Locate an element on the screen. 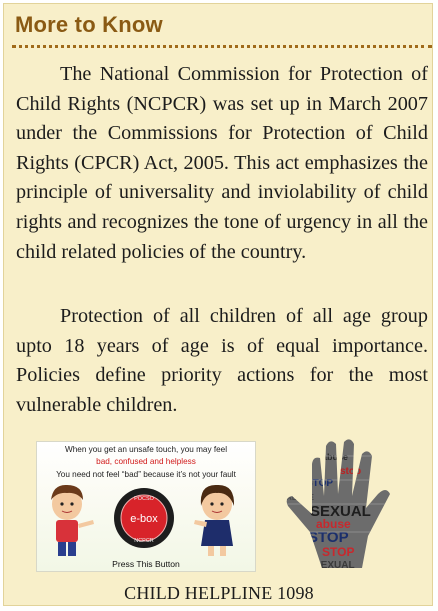 The image size is (438, 611). child-helpline-text: CHILD HELPLINE 1098 is located at coordinates (219, 593).